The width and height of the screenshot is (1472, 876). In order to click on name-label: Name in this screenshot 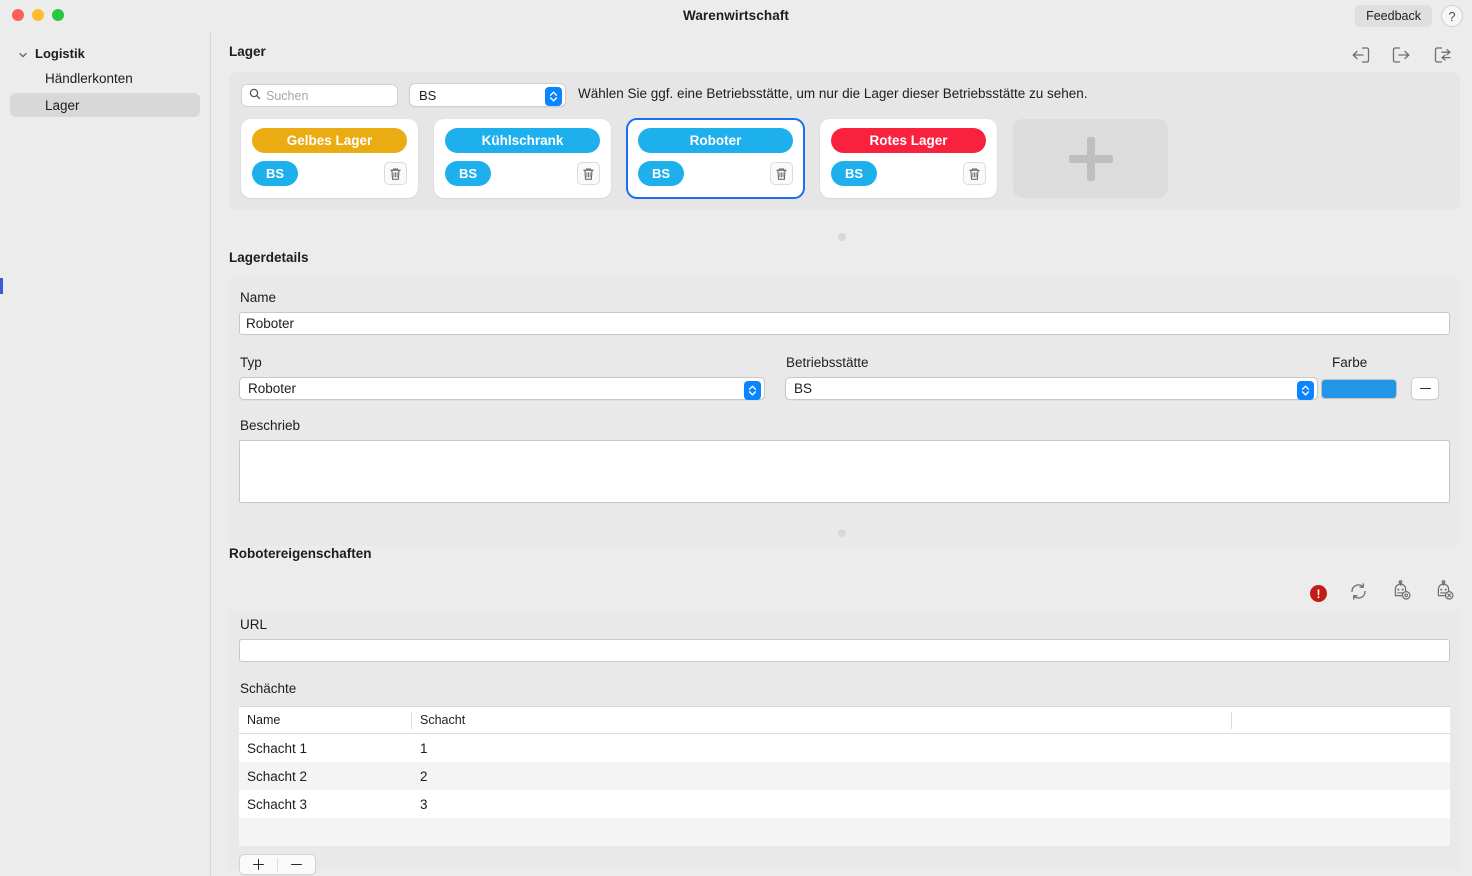, I will do `click(258, 297)`.